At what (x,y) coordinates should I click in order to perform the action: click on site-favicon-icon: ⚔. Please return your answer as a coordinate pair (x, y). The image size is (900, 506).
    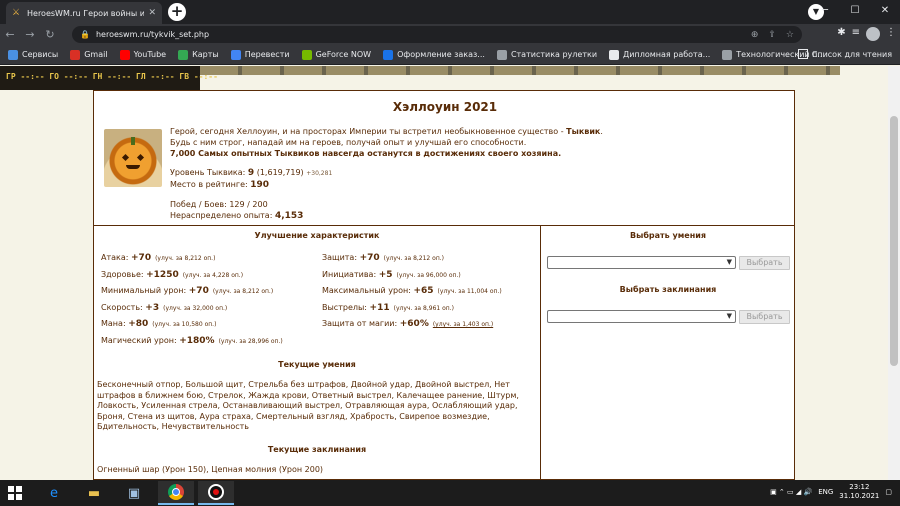
    Looking at the image, I should click on (16, 13).